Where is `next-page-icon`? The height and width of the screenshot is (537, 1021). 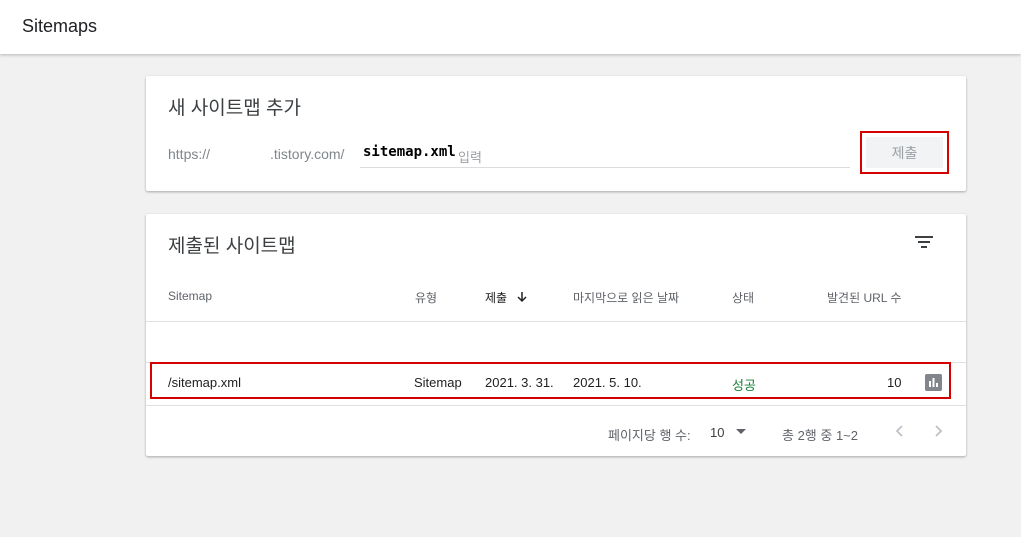 next-page-icon is located at coordinates (938, 431).